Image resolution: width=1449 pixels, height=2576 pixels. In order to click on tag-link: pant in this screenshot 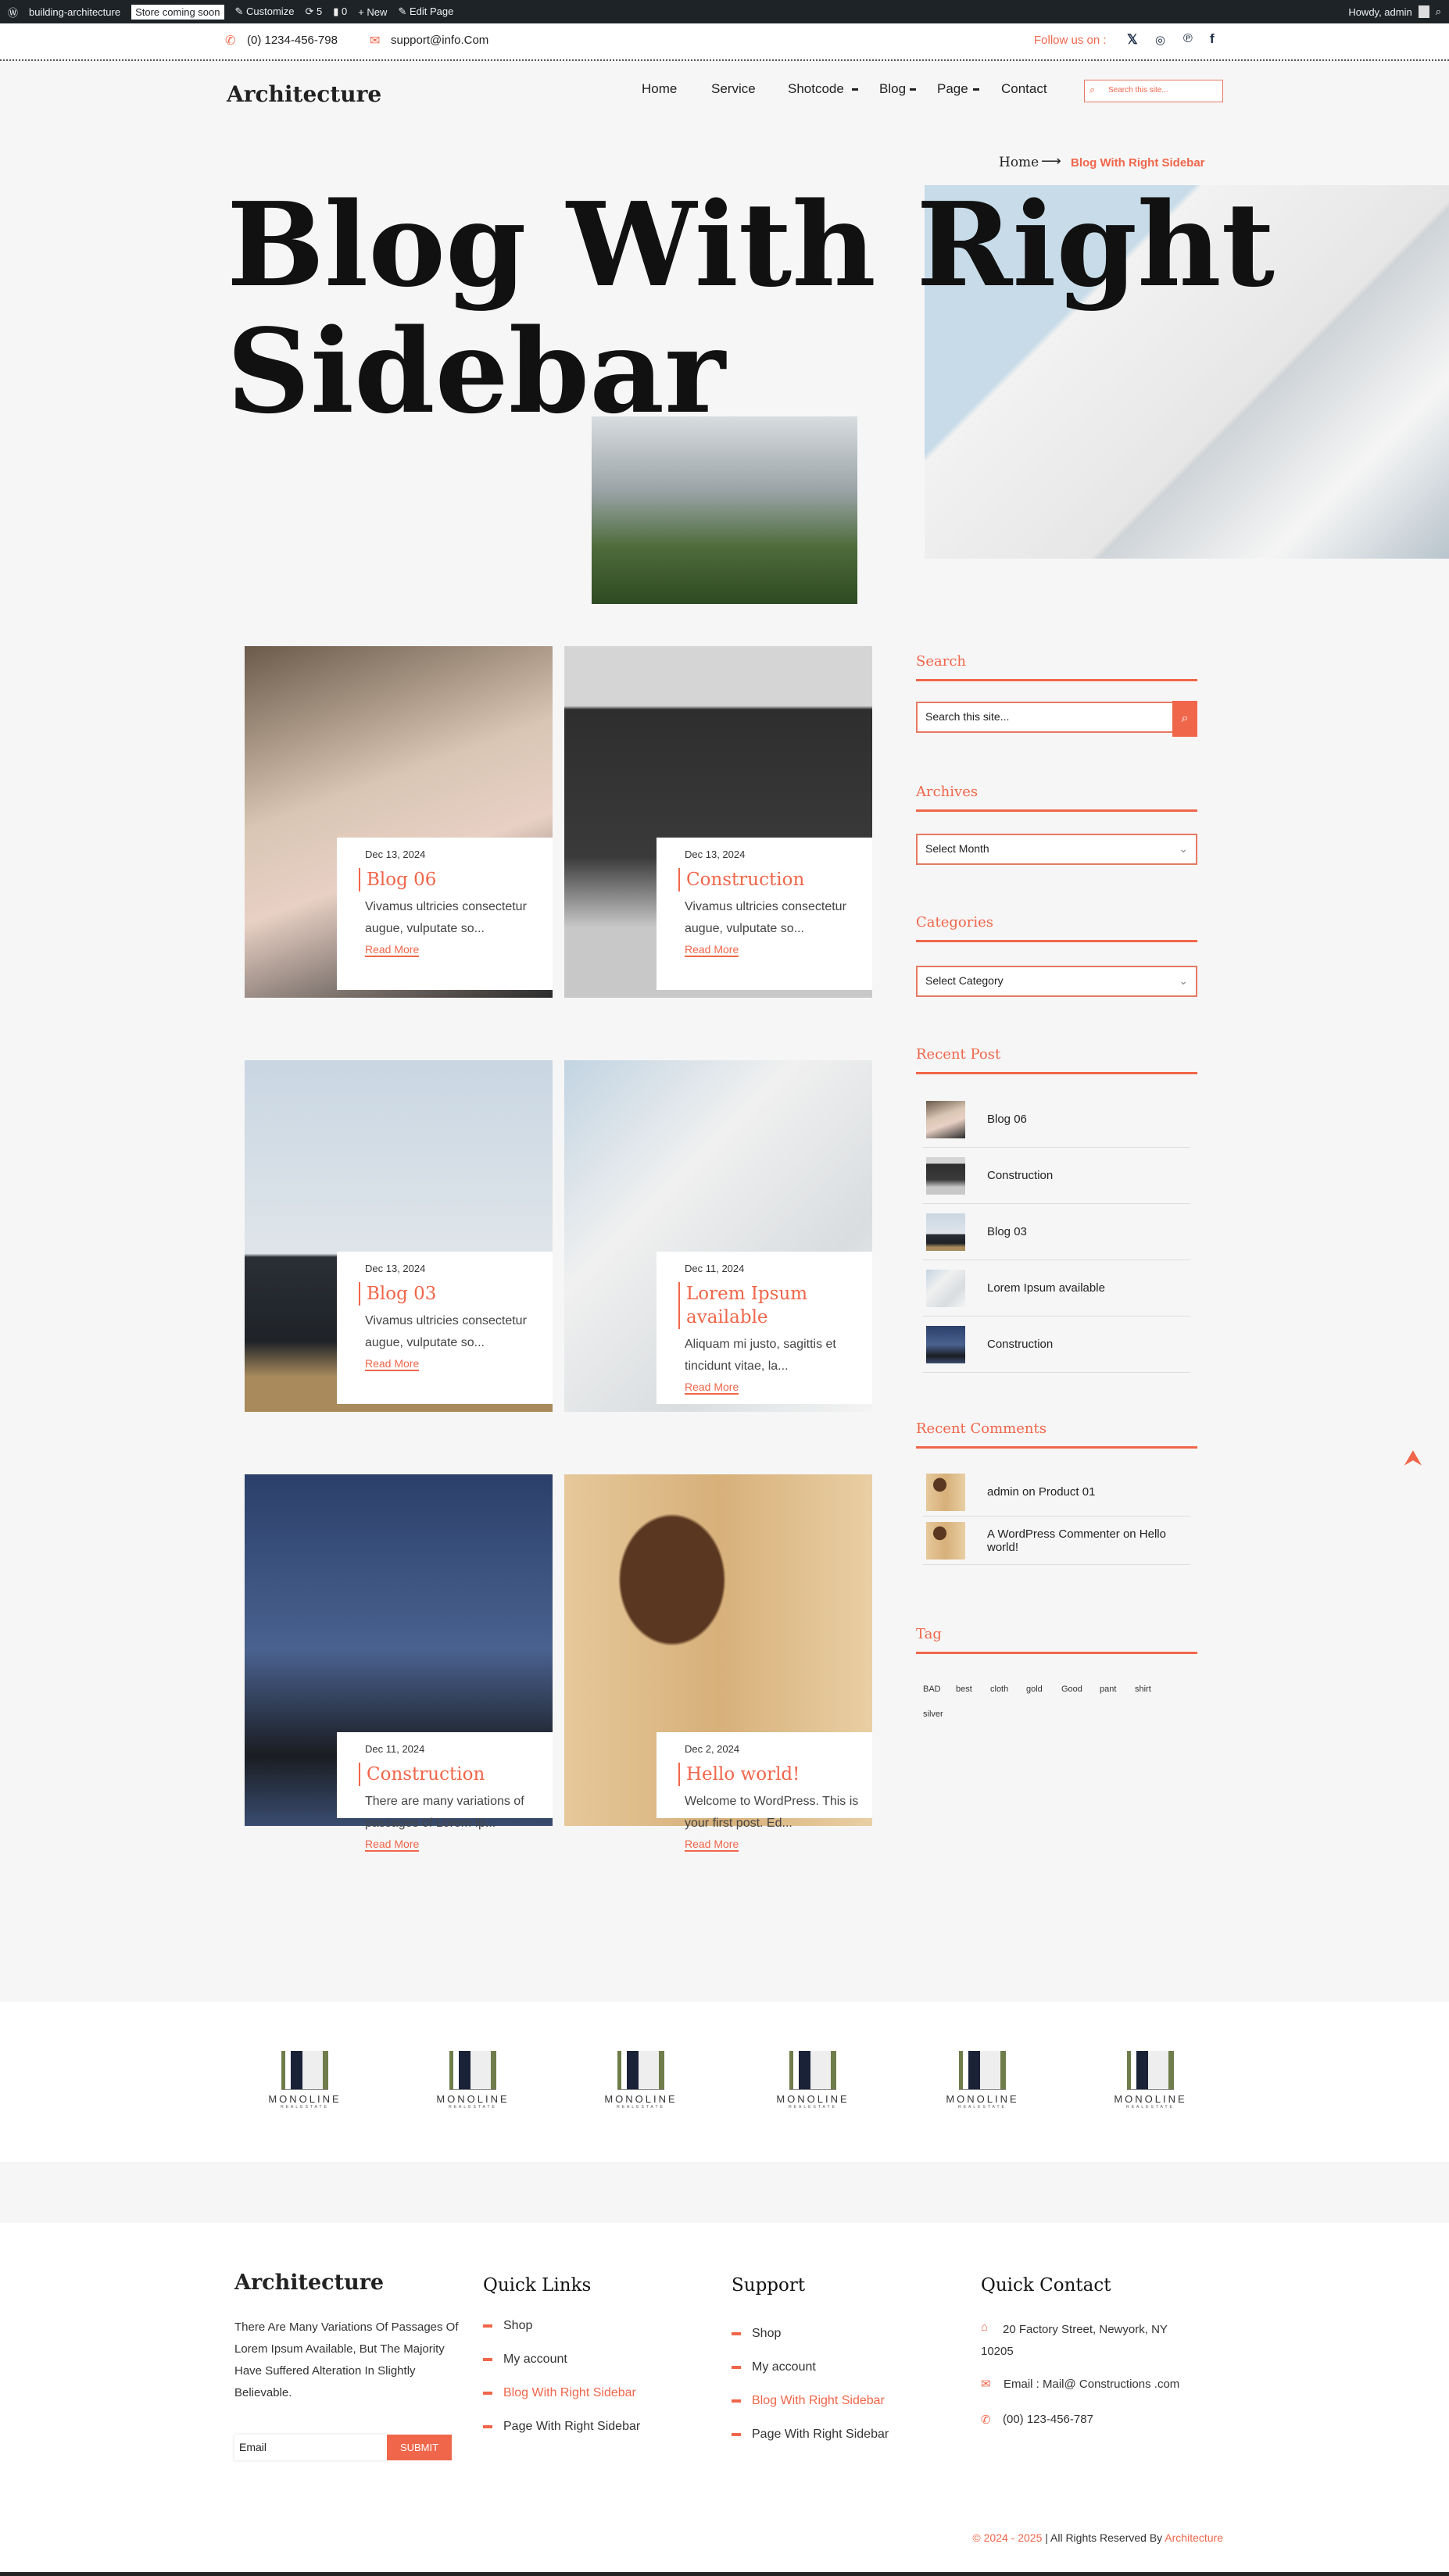, I will do `click(1108, 1690)`.